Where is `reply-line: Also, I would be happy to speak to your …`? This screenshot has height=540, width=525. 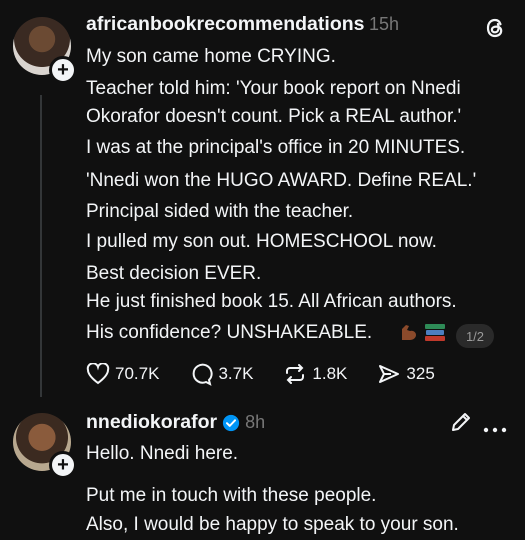 reply-line: Also, I would be happy to speak to your … is located at coordinates (272, 524).